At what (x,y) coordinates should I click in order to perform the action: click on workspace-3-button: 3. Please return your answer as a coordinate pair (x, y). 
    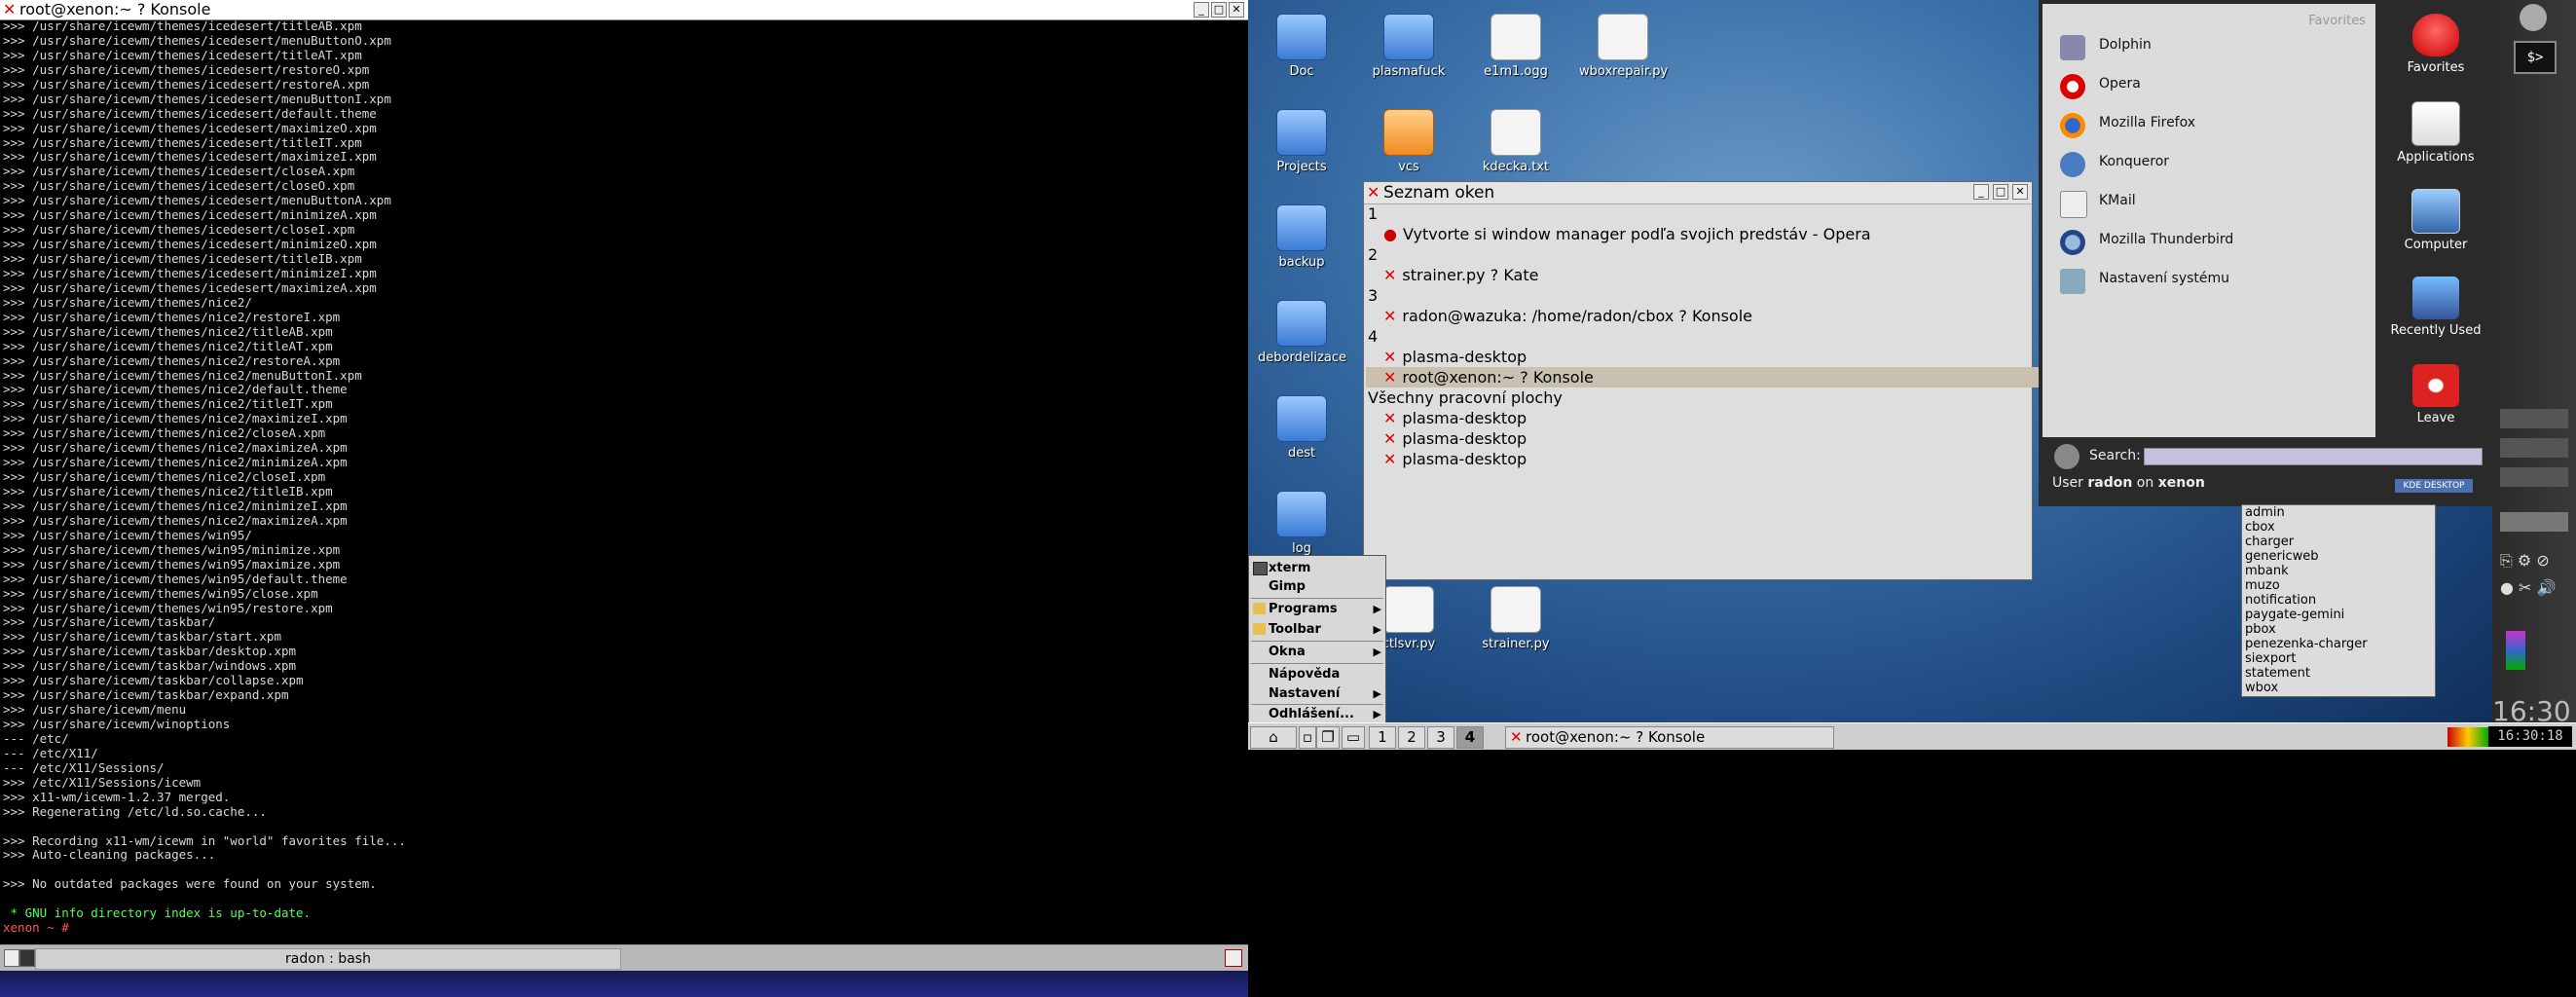
    Looking at the image, I should click on (1440, 737).